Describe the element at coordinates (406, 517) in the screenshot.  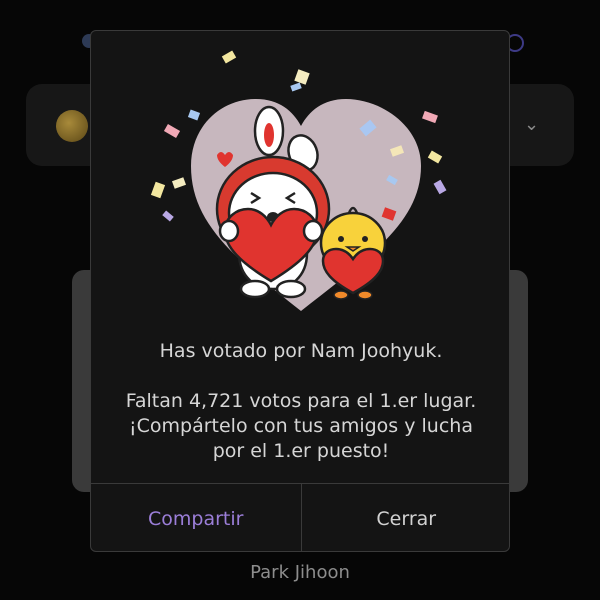
I see `close-button: Cerrar` at that location.